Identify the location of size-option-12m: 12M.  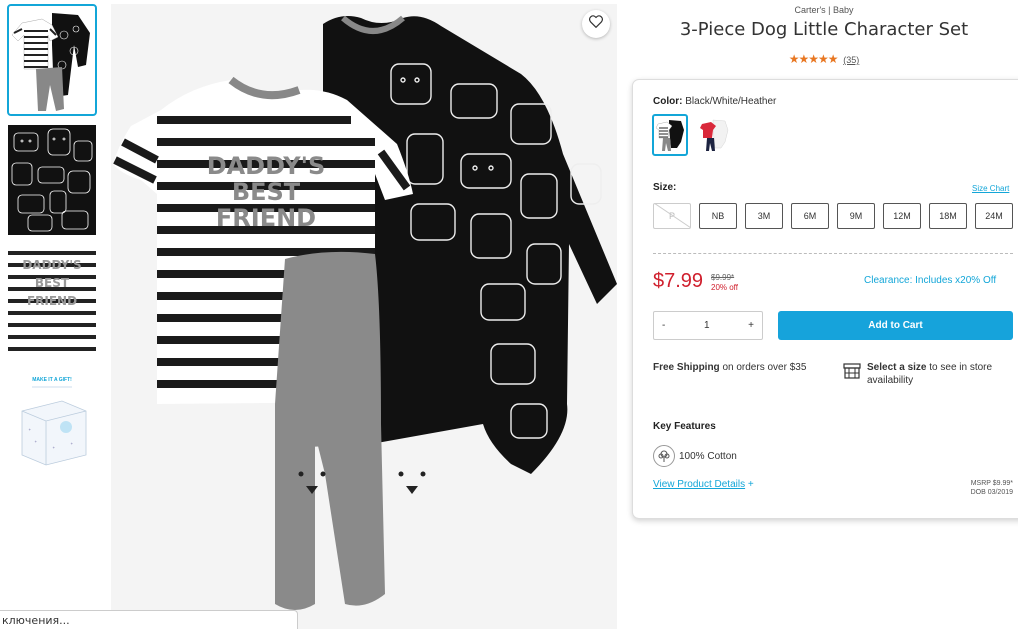
(902, 216).